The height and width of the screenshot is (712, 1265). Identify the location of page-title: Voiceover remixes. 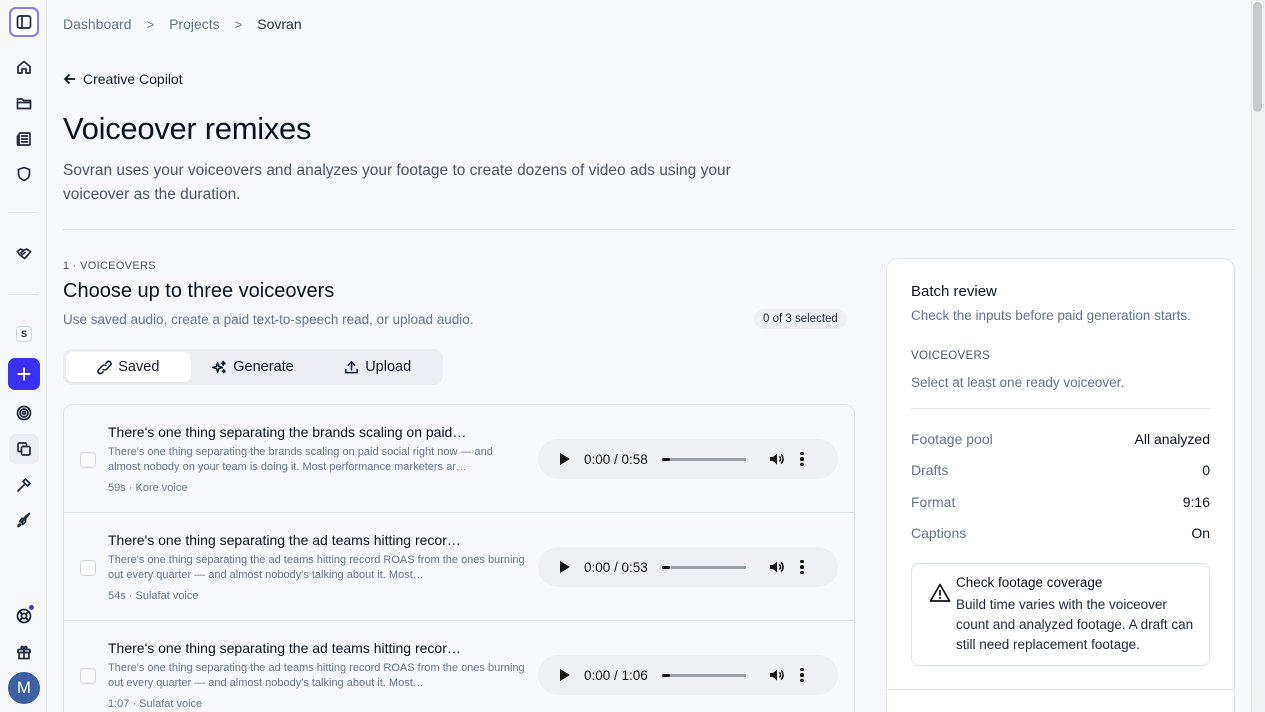
(187, 128).